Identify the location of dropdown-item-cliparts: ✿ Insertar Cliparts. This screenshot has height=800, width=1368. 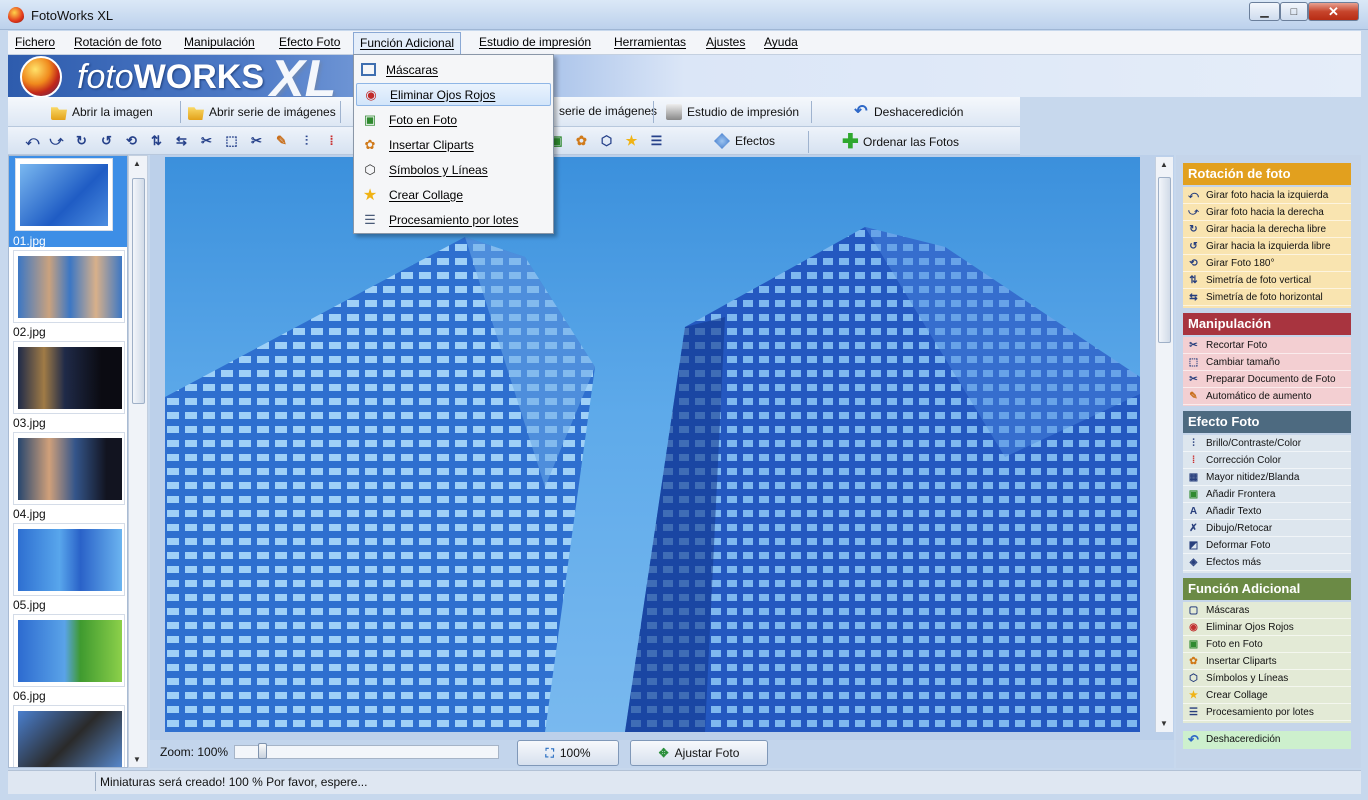
(453, 144).